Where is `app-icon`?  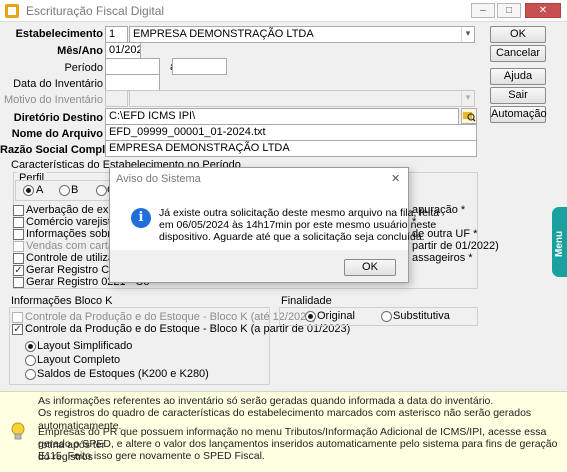
app-icon is located at coordinates (12, 11).